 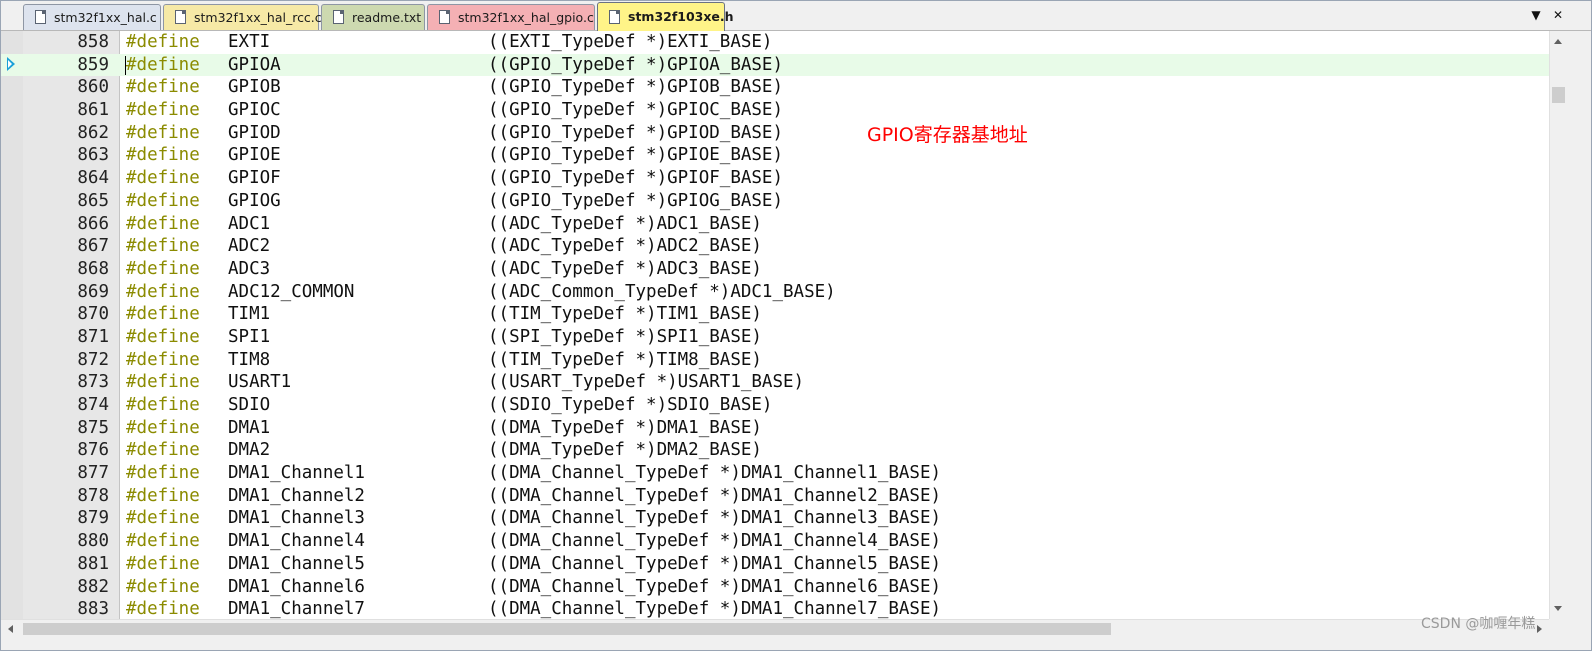 What do you see at coordinates (1539, 629) in the screenshot?
I see `scroll-right-arrow-icon` at bounding box center [1539, 629].